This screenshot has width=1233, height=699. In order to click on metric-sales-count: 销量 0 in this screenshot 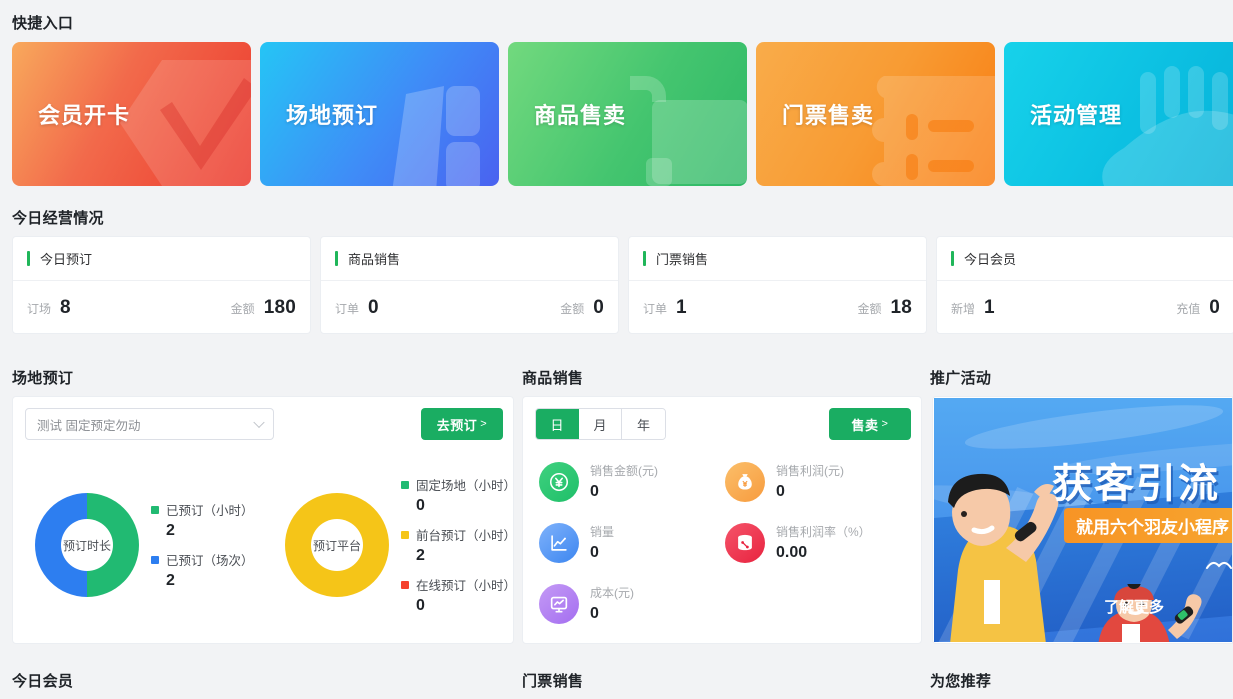, I will do `click(632, 542)`.